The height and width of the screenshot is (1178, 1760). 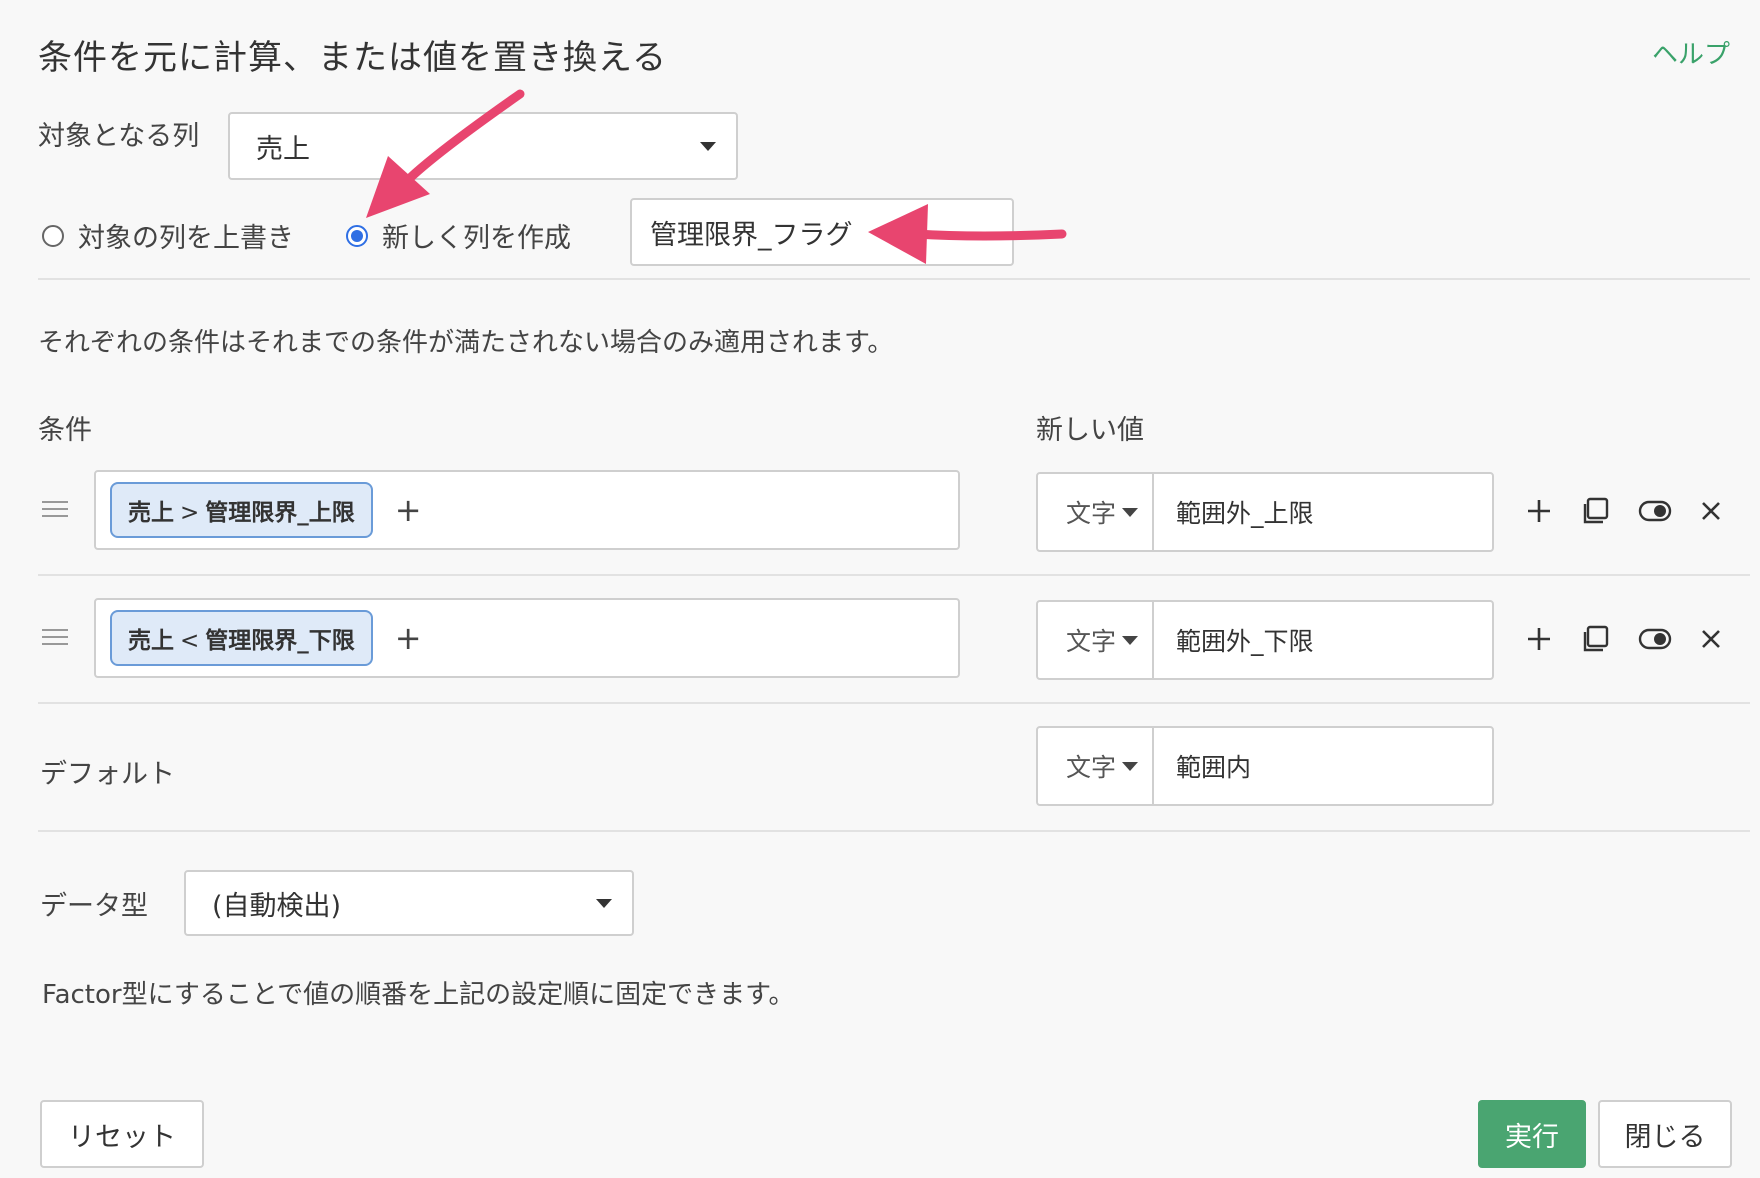 I want to click on target-column-label: 対象となる列, so click(x=119, y=136).